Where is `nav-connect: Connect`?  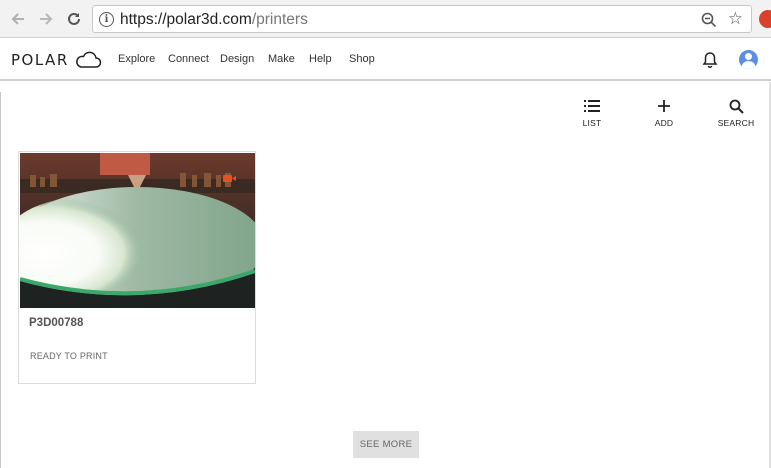
nav-connect: Connect is located at coordinates (194, 59).